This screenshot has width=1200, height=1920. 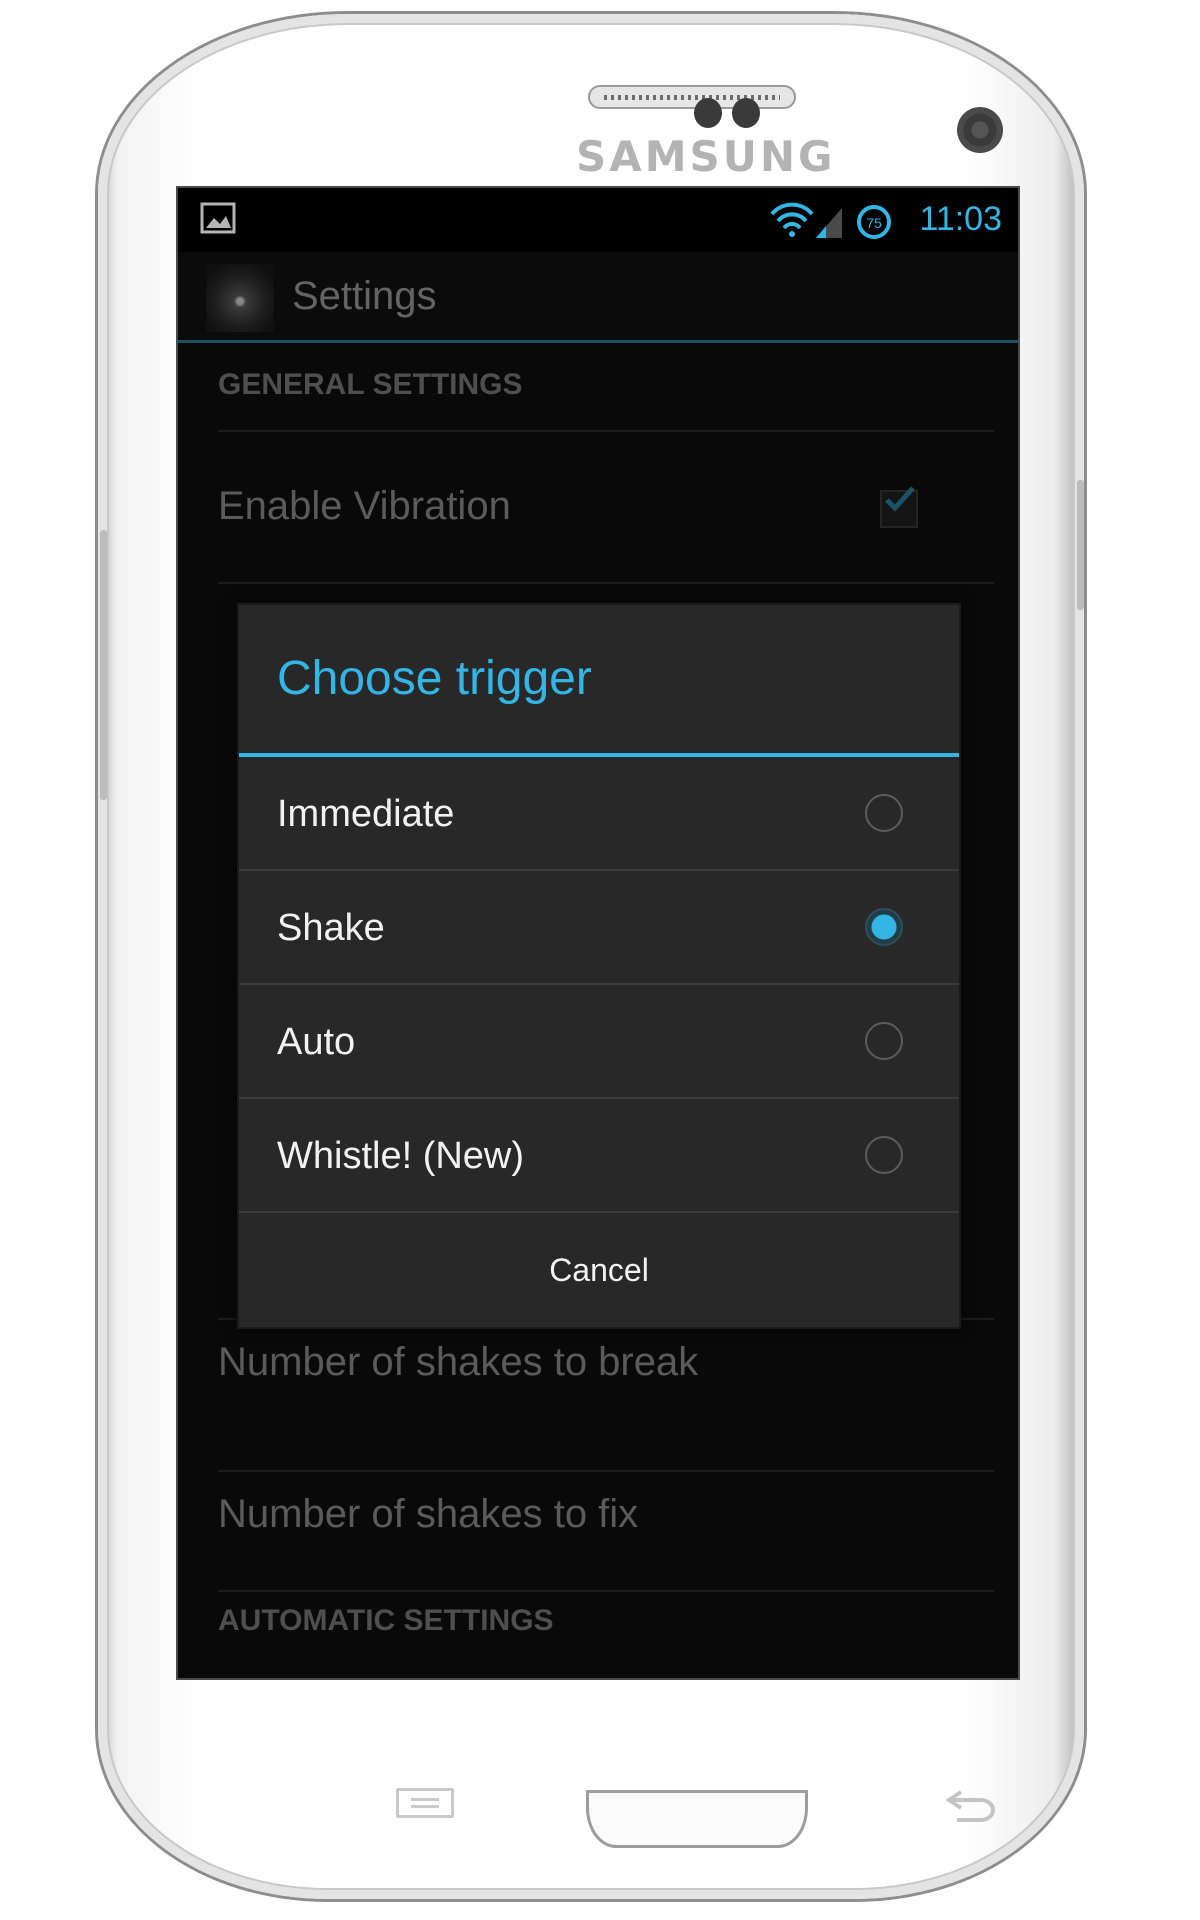 What do you see at coordinates (103, 665) in the screenshot?
I see `volume-rocker` at bounding box center [103, 665].